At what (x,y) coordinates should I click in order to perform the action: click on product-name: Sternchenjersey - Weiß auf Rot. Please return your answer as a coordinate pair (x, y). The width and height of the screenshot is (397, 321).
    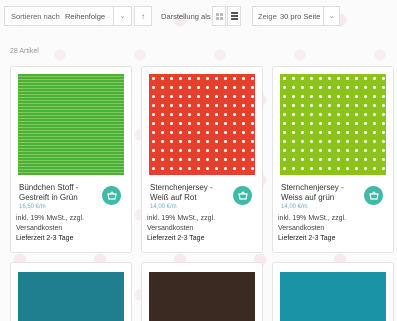
    Looking at the image, I should click on (189, 193).